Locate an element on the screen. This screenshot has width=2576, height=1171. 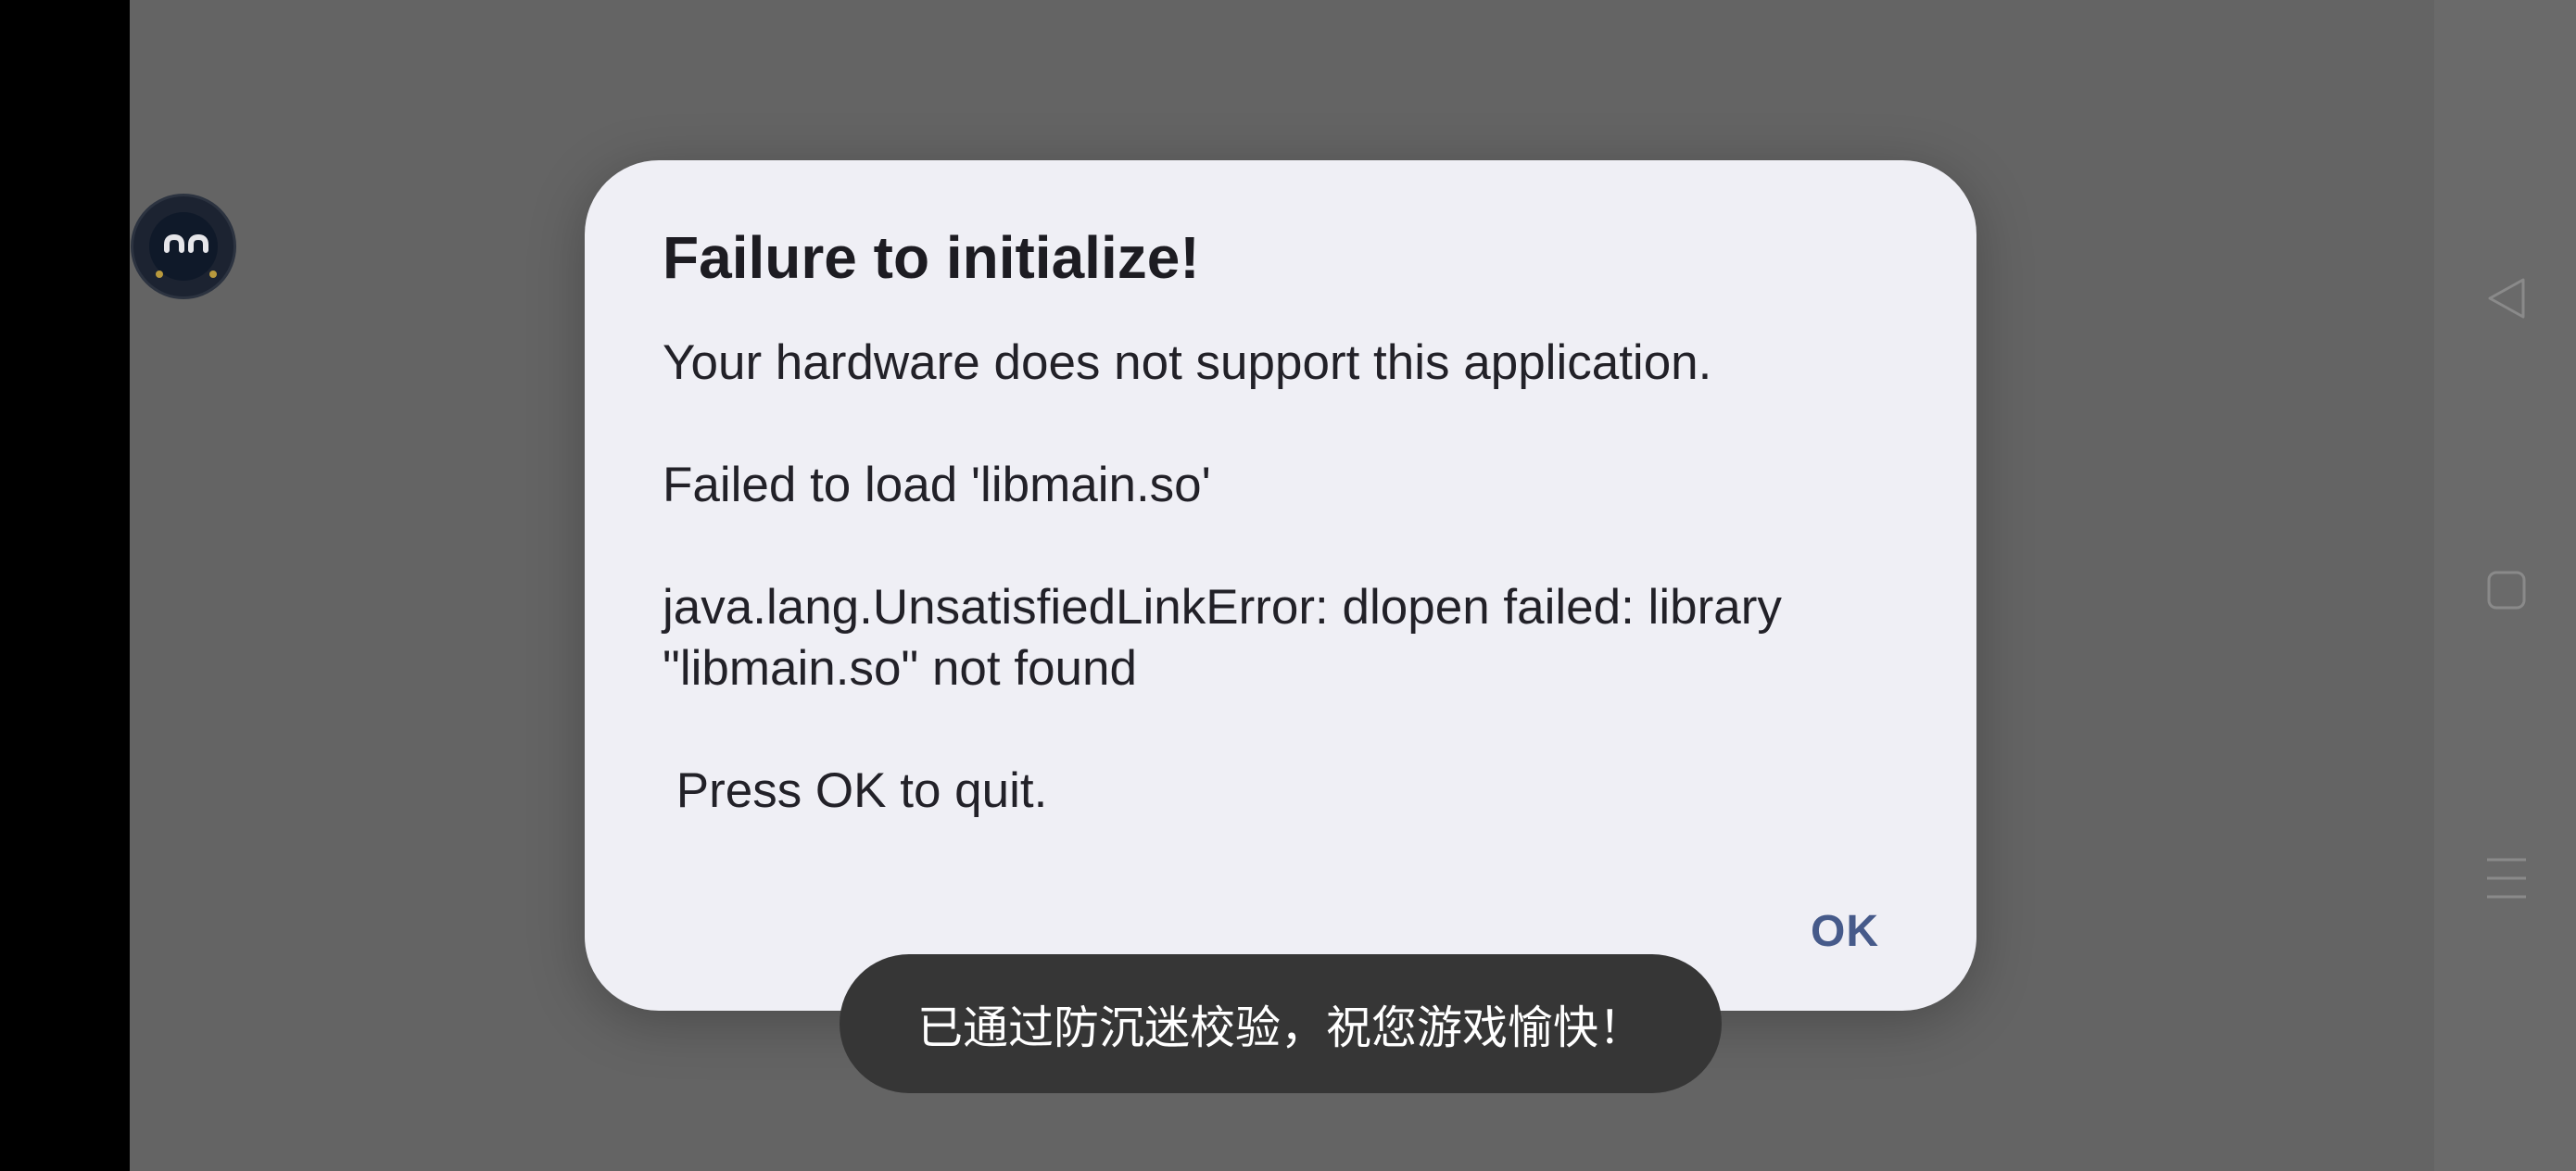
toast-message: 已通过防沉迷校验，祝您游戏愉快！ is located at coordinates (1281, 1024).